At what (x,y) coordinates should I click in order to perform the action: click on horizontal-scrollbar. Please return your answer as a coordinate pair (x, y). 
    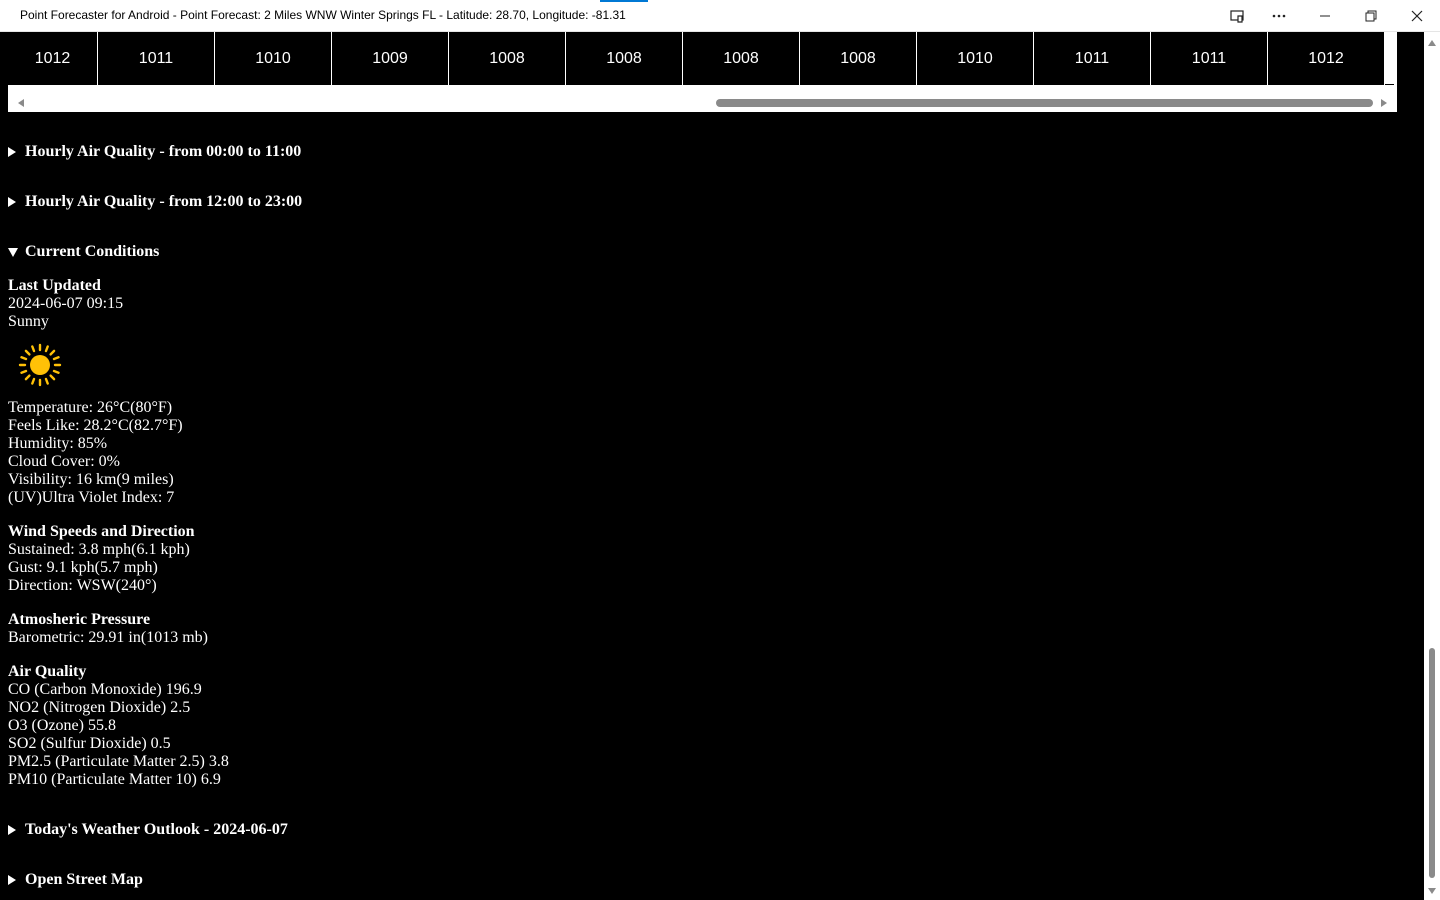
    Looking at the image, I should click on (702, 103).